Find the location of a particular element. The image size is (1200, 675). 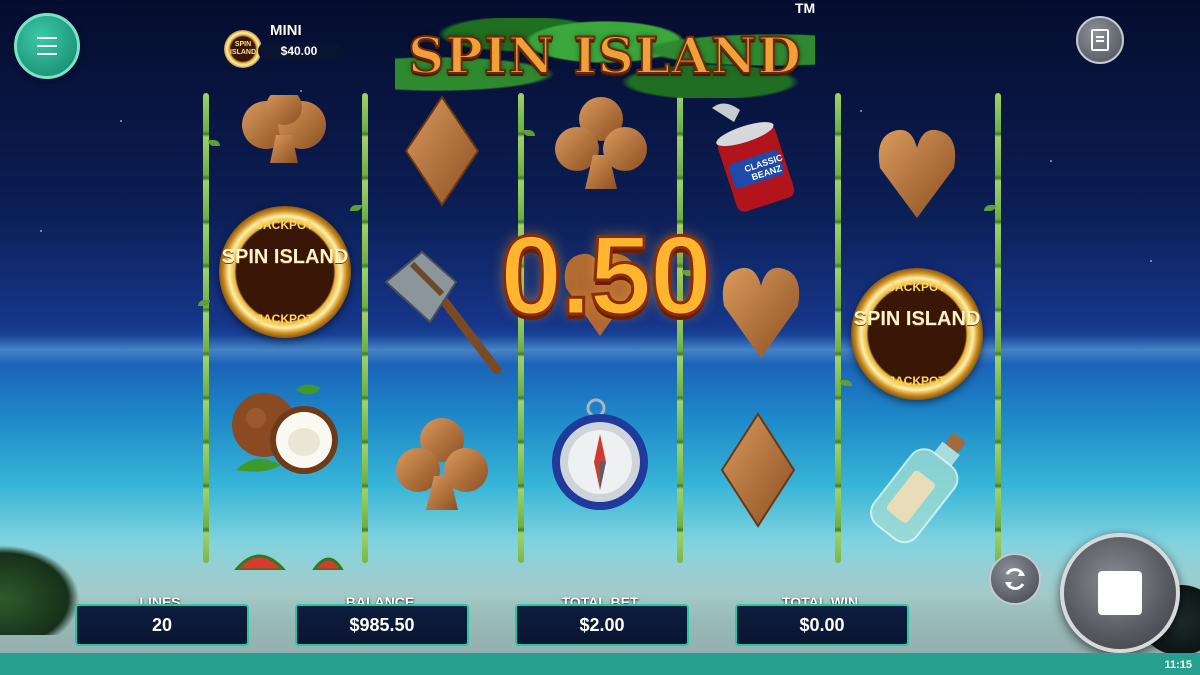

autoplay-button is located at coordinates (1015, 579).